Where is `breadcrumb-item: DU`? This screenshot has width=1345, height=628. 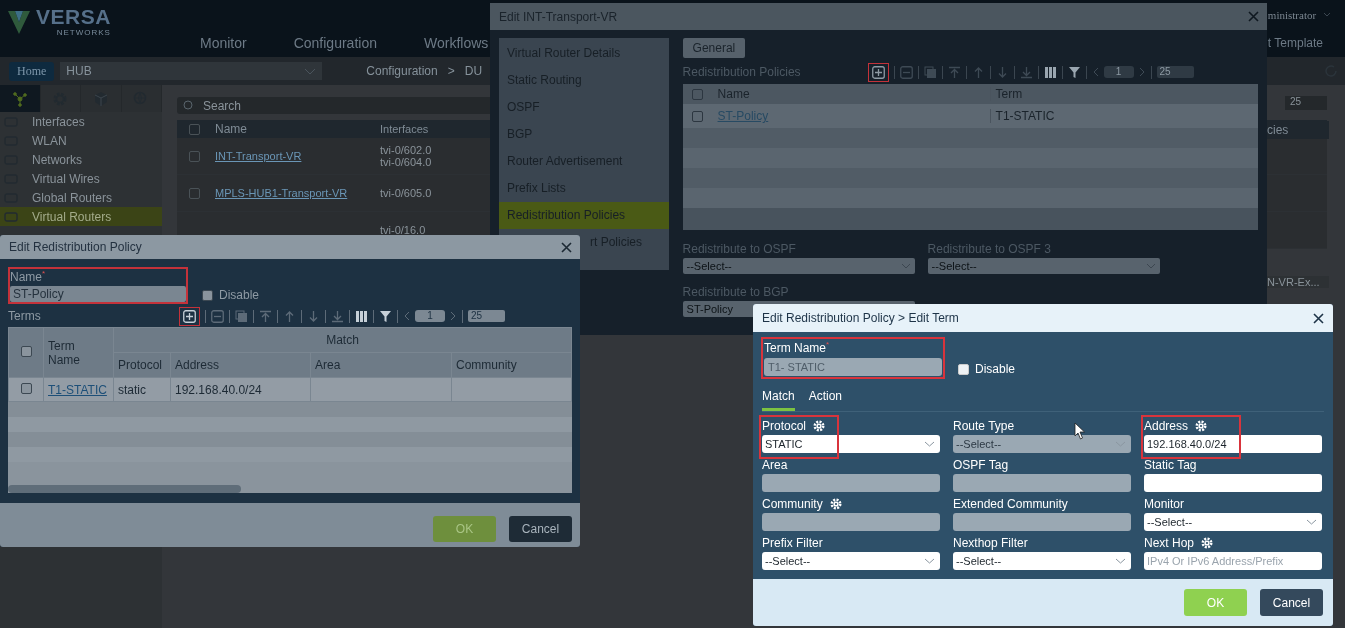
breadcrumb-item: DU is located at coordinates (473, 71).